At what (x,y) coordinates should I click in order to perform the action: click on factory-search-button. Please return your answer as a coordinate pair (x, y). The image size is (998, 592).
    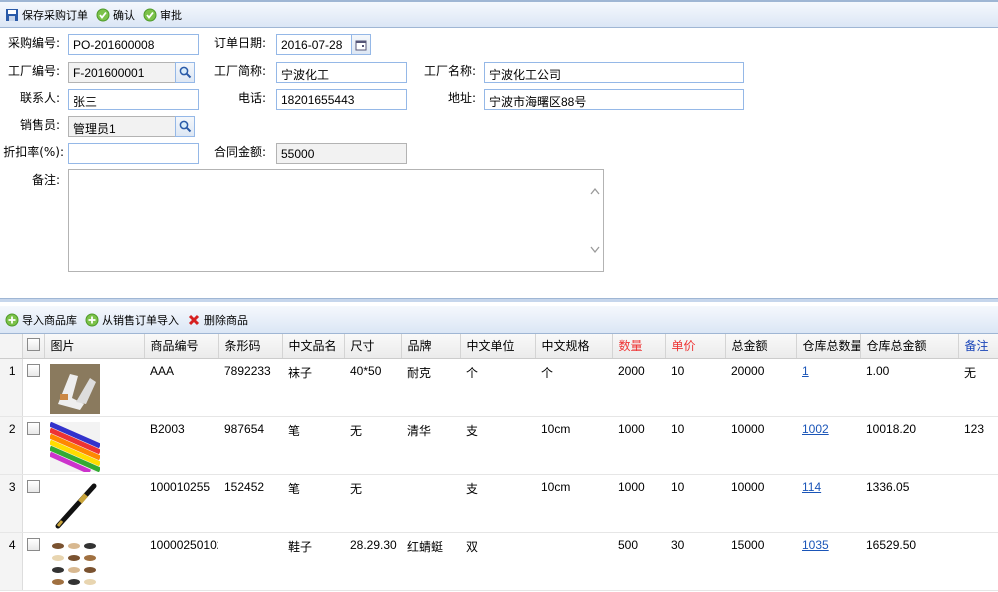
    Looking at the image, I should click on (185, 72).